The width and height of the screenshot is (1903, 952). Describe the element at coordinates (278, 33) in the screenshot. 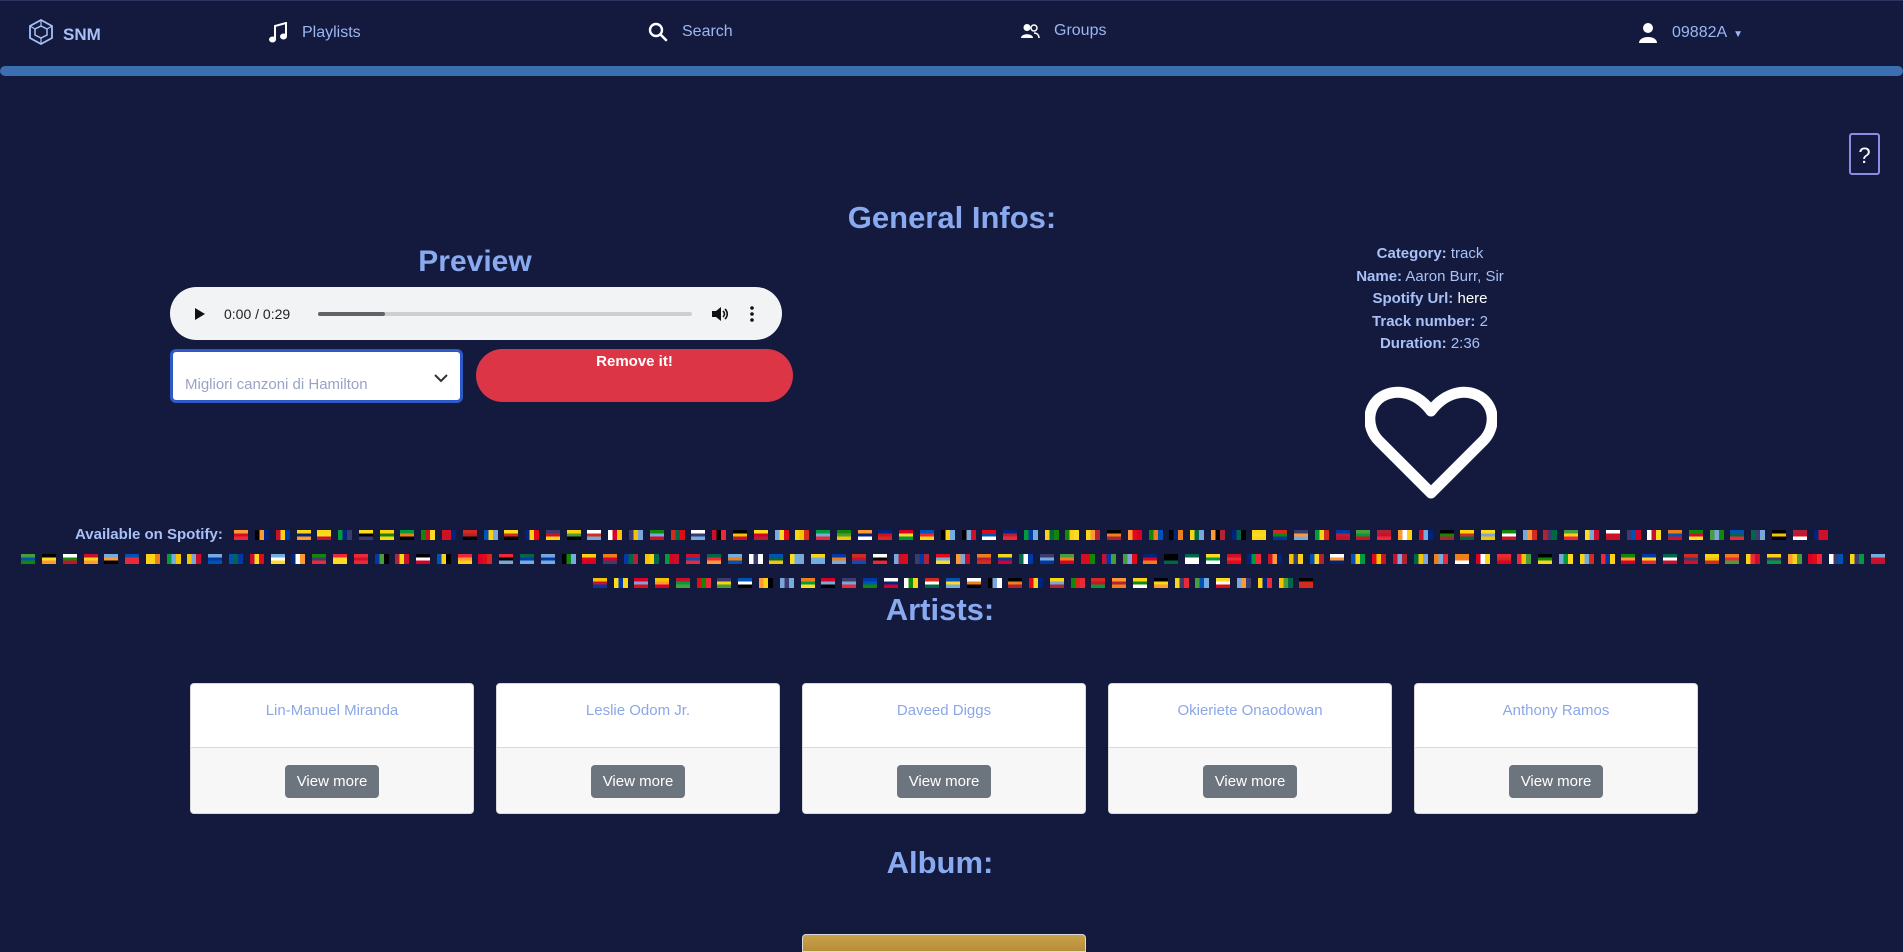

I see `music-note-icon` at that location.